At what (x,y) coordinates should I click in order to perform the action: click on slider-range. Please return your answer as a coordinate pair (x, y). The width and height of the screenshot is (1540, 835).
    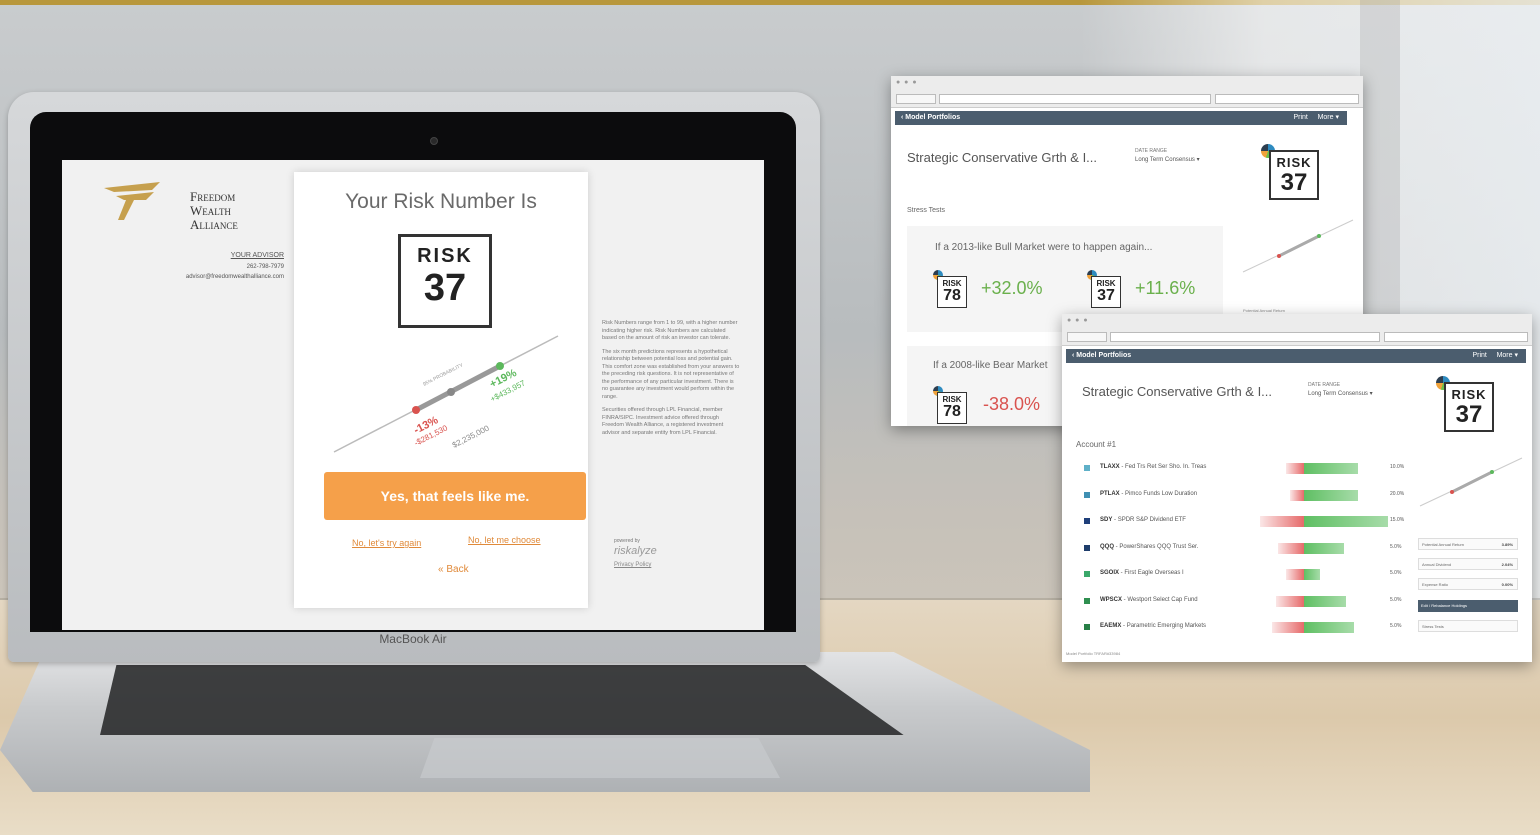
    Looking at the image, I should click on (458, 388).